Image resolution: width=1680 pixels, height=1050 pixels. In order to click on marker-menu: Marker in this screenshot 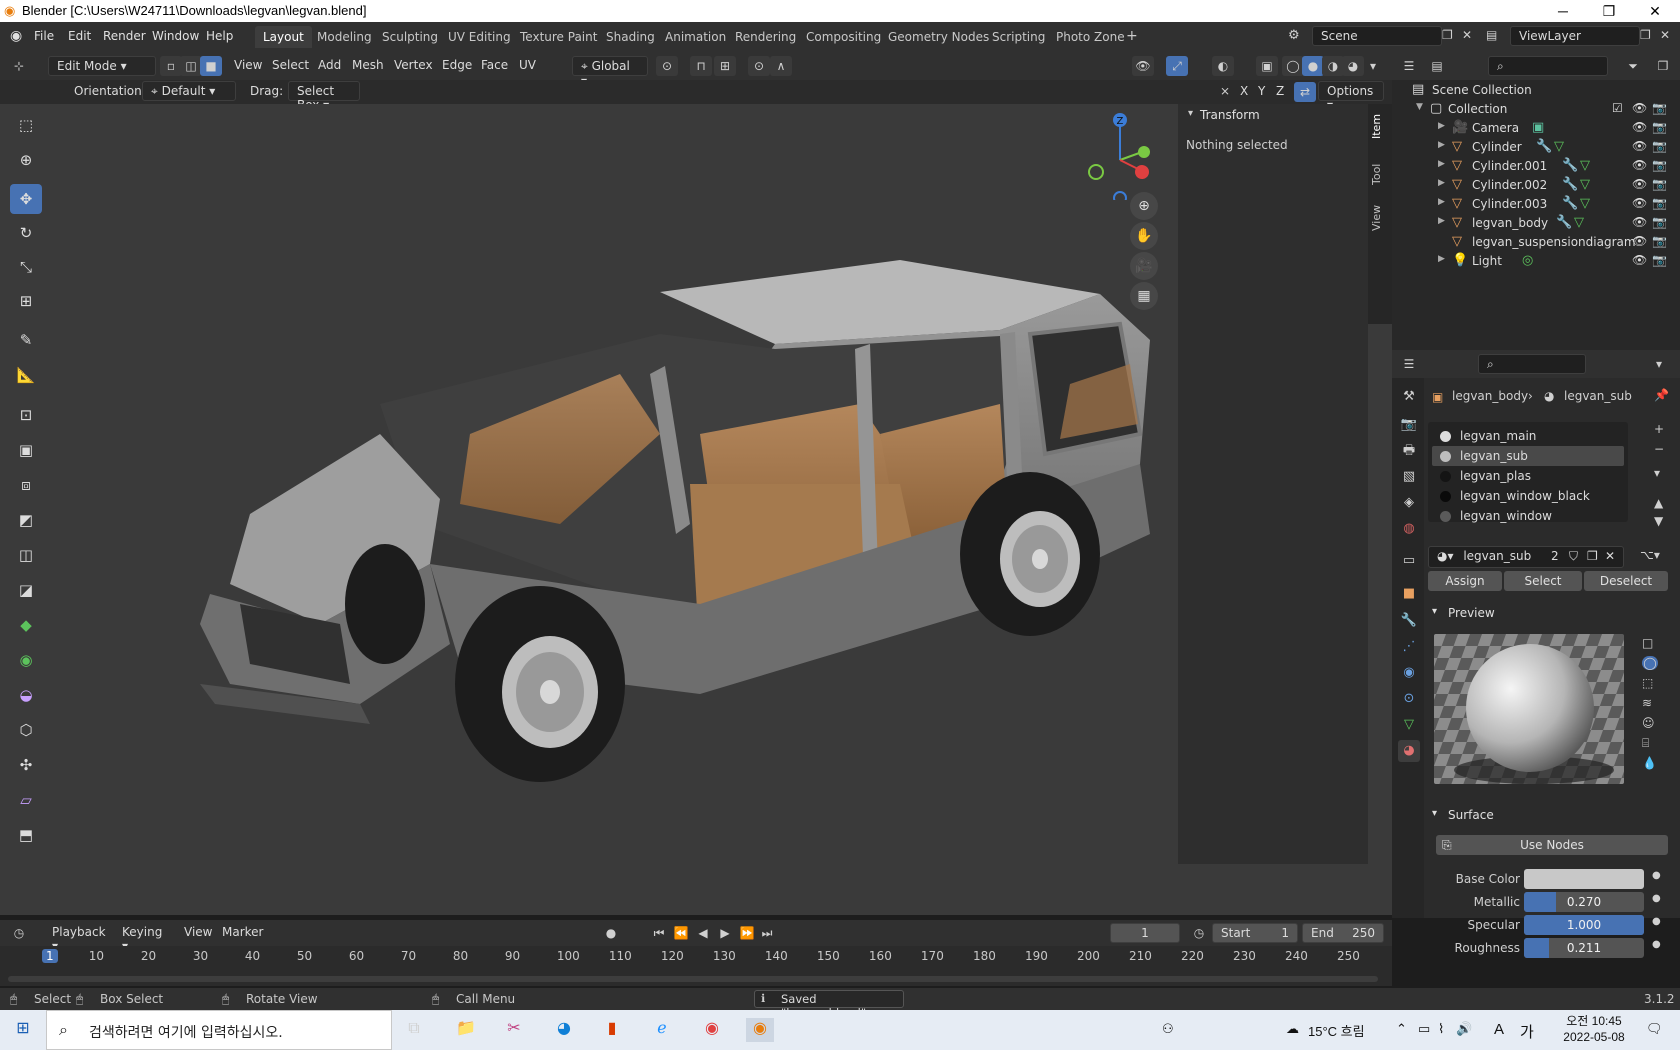, I will do `click(242, 932)`.